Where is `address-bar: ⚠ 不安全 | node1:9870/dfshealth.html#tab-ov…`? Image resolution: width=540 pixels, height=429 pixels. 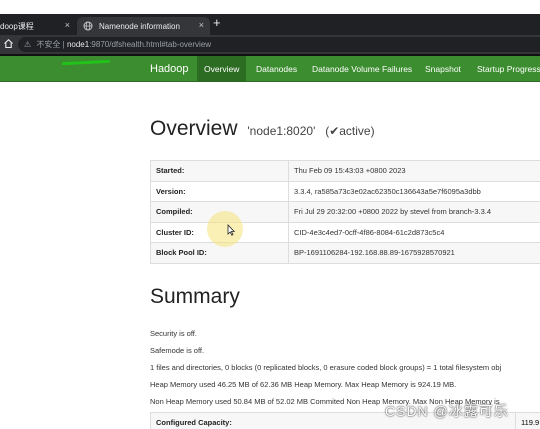 address-bar: ⚠ 不安全 | node1:9870/dfshealth.html#tab-ov… is located at coordinates (270, 44).